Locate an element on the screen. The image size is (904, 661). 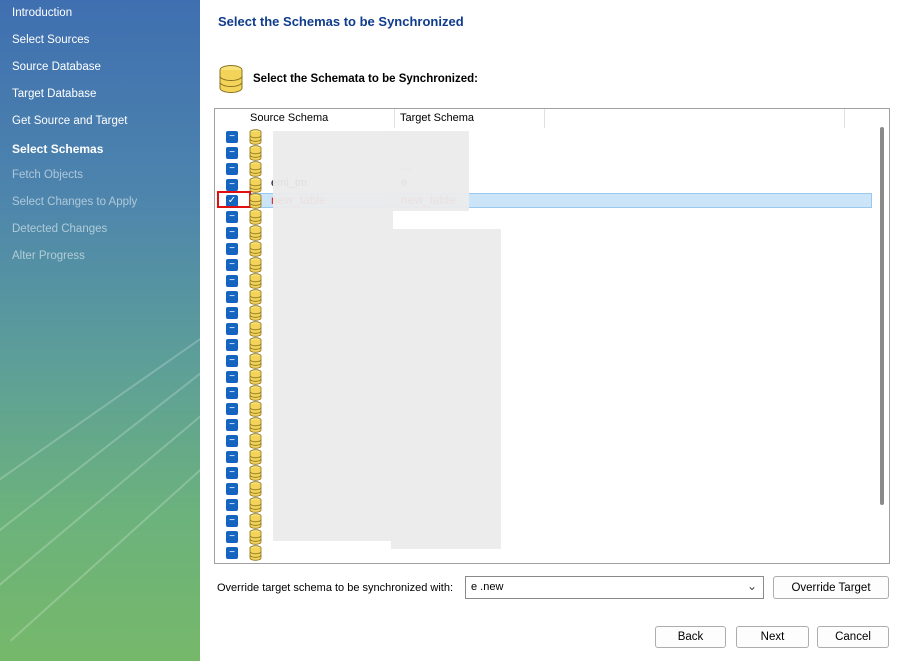
database-icon is located at coordinates (231, 79).